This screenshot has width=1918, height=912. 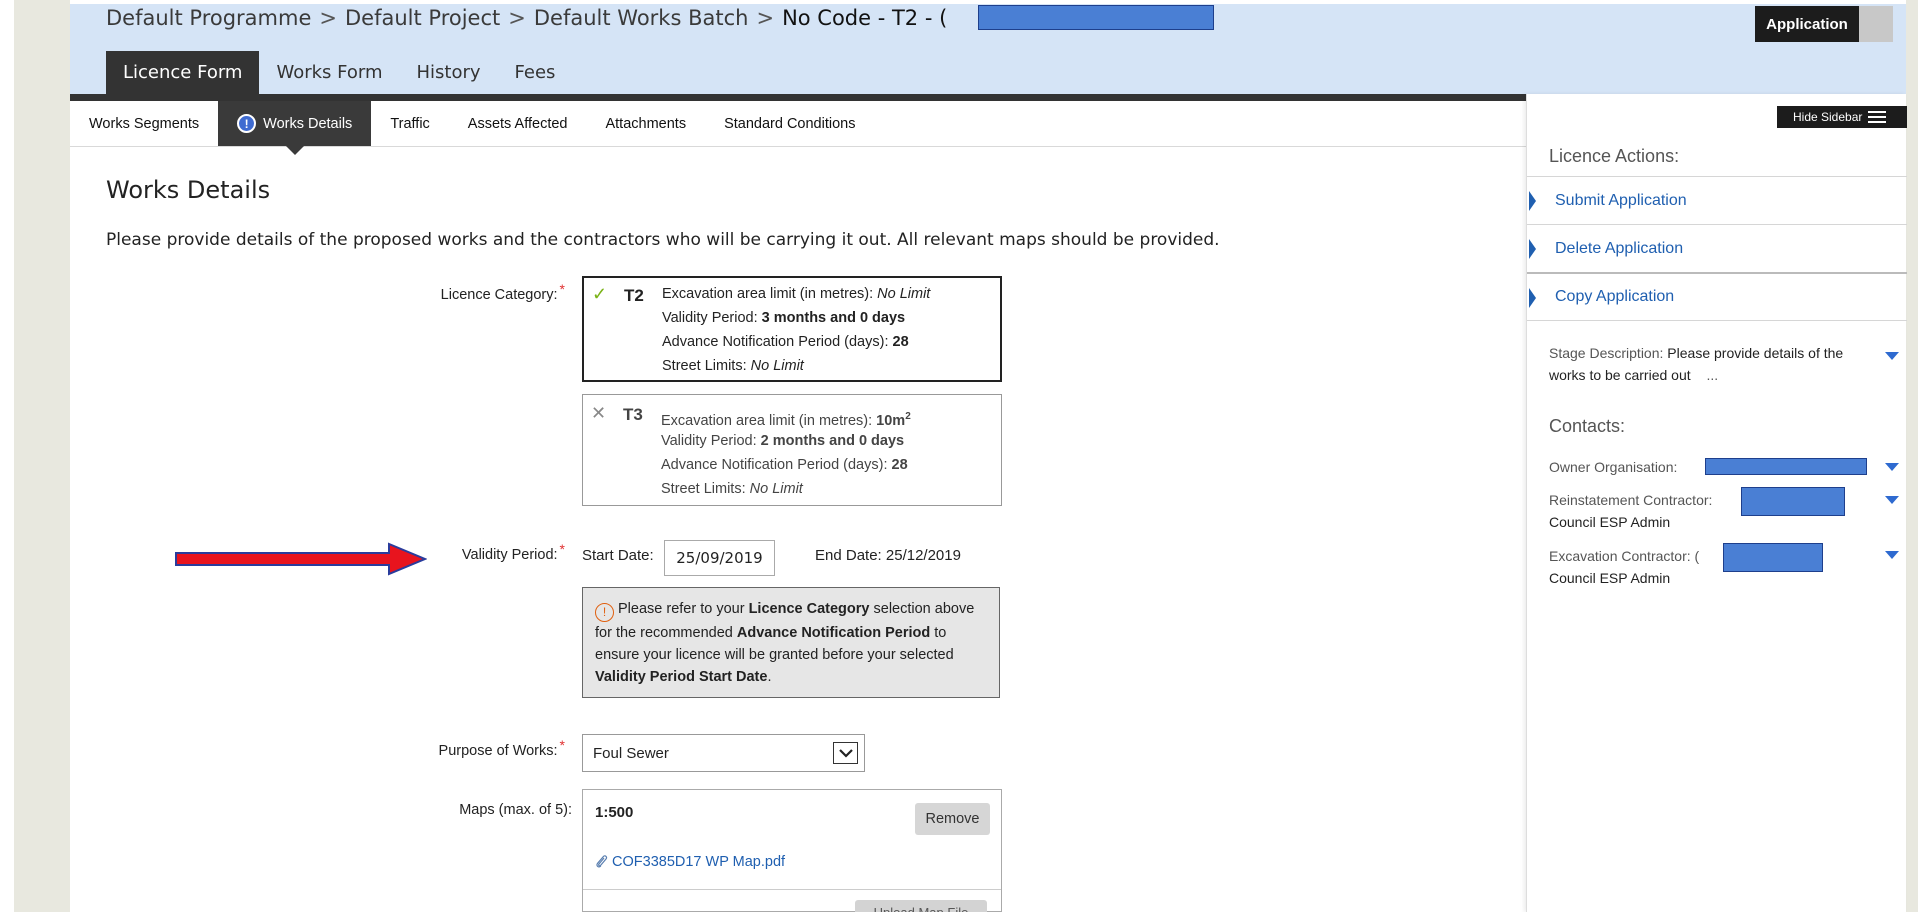 I want to click on copy-application-link: Copy Application, so click(x=1717, y=296).